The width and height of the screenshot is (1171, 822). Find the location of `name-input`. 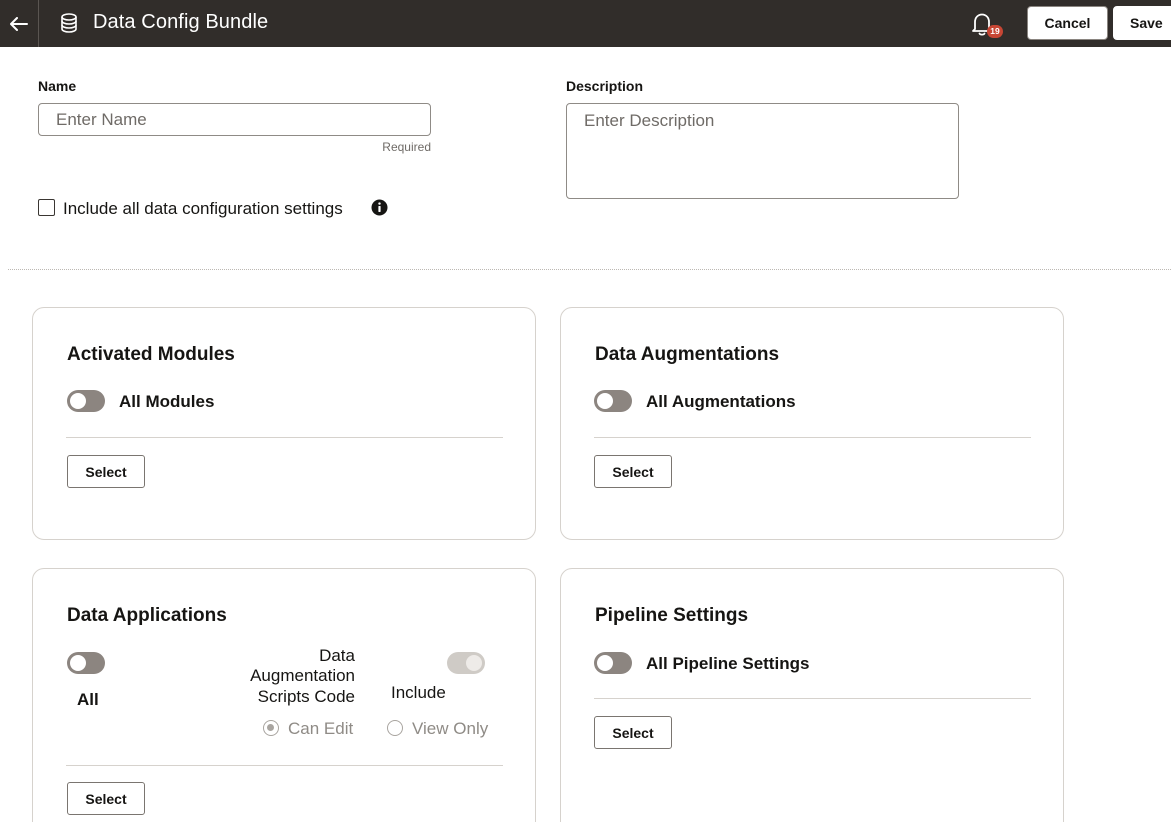

name-input is located at coordinates (234, 119).